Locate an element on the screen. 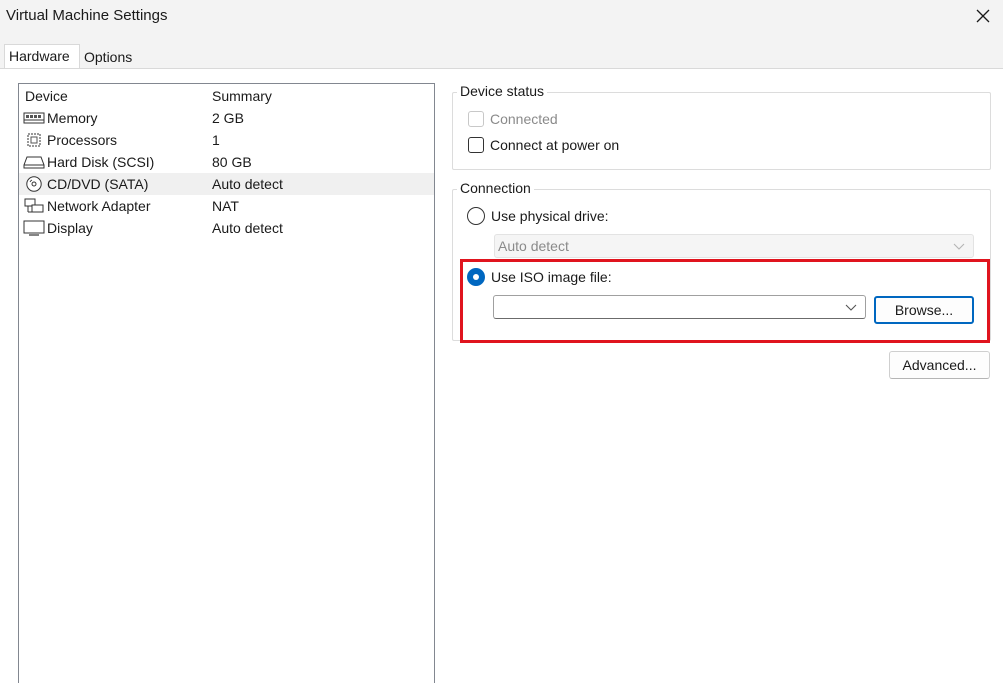  device-row-processors: Processors 1 is located at coordinates (226, 140).